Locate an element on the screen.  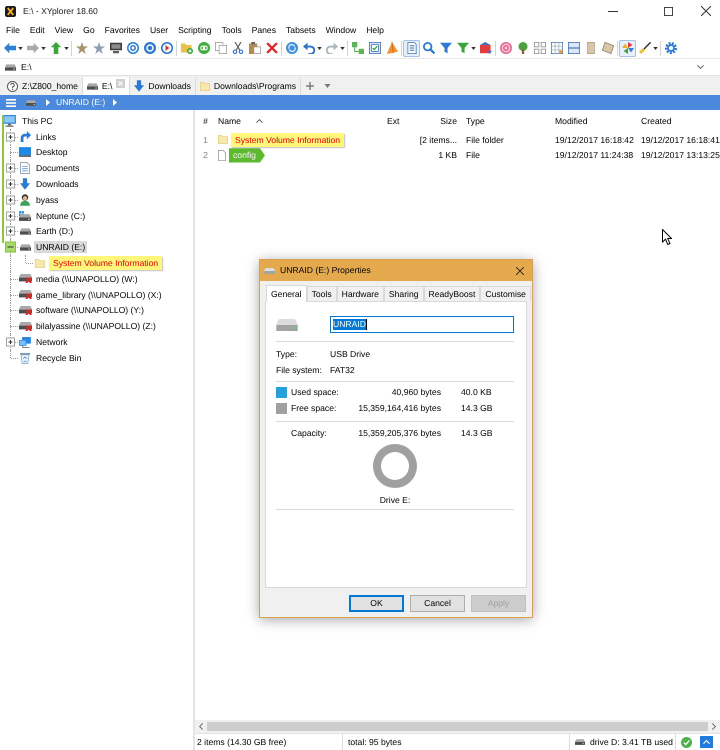
dialog-tab: Hardware is located at coordinates (360, 293).